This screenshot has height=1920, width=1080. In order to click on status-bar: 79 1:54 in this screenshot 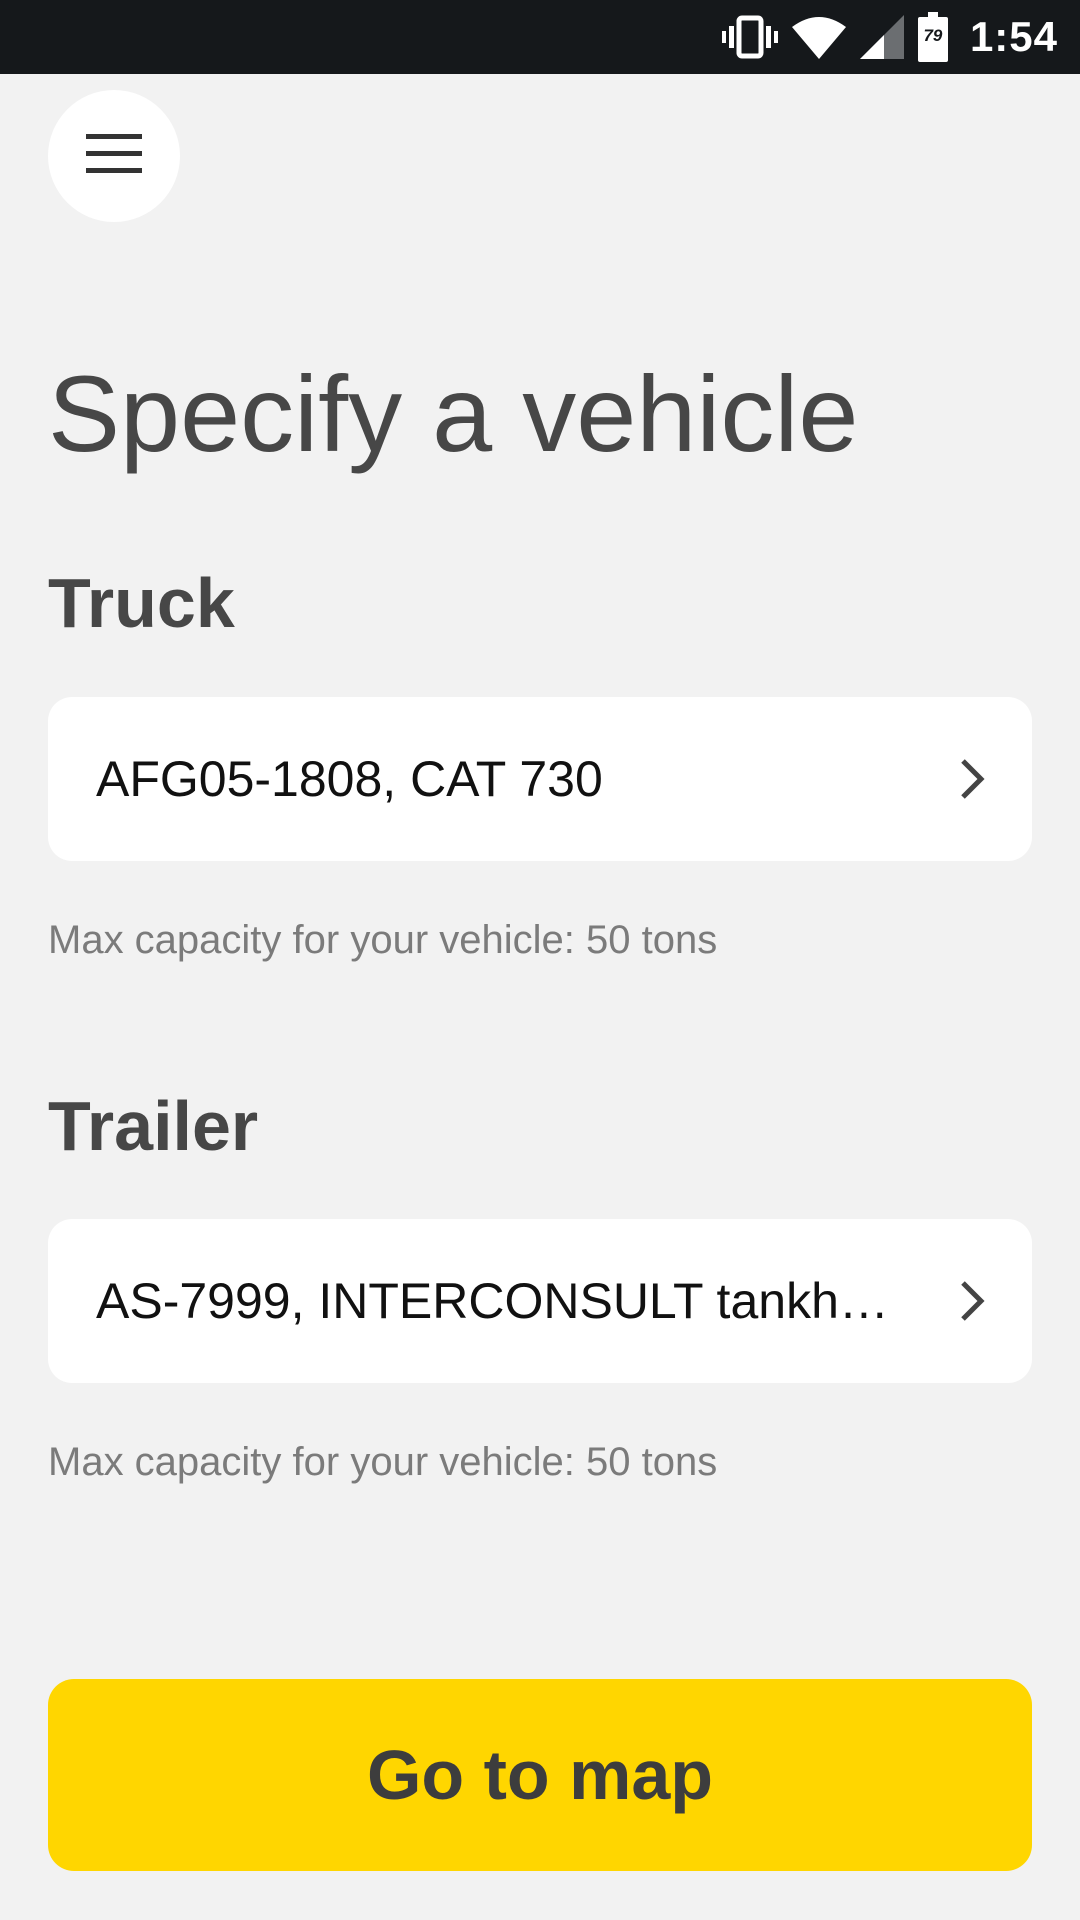, I will do `click(540, 37)`.